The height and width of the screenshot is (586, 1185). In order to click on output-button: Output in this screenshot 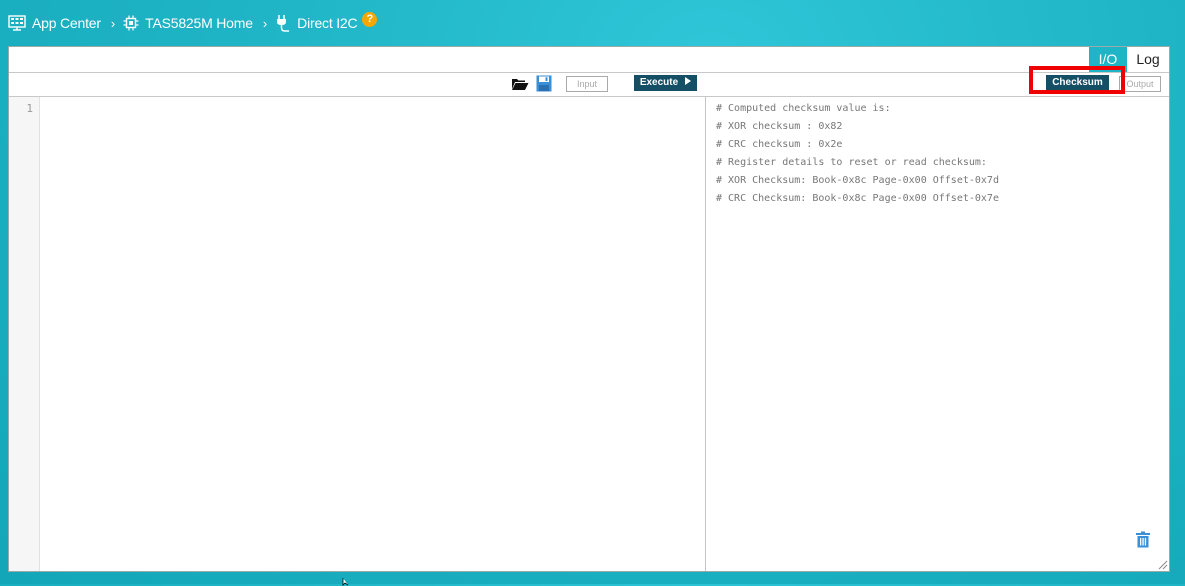, I will do `click(1140, 84)`.